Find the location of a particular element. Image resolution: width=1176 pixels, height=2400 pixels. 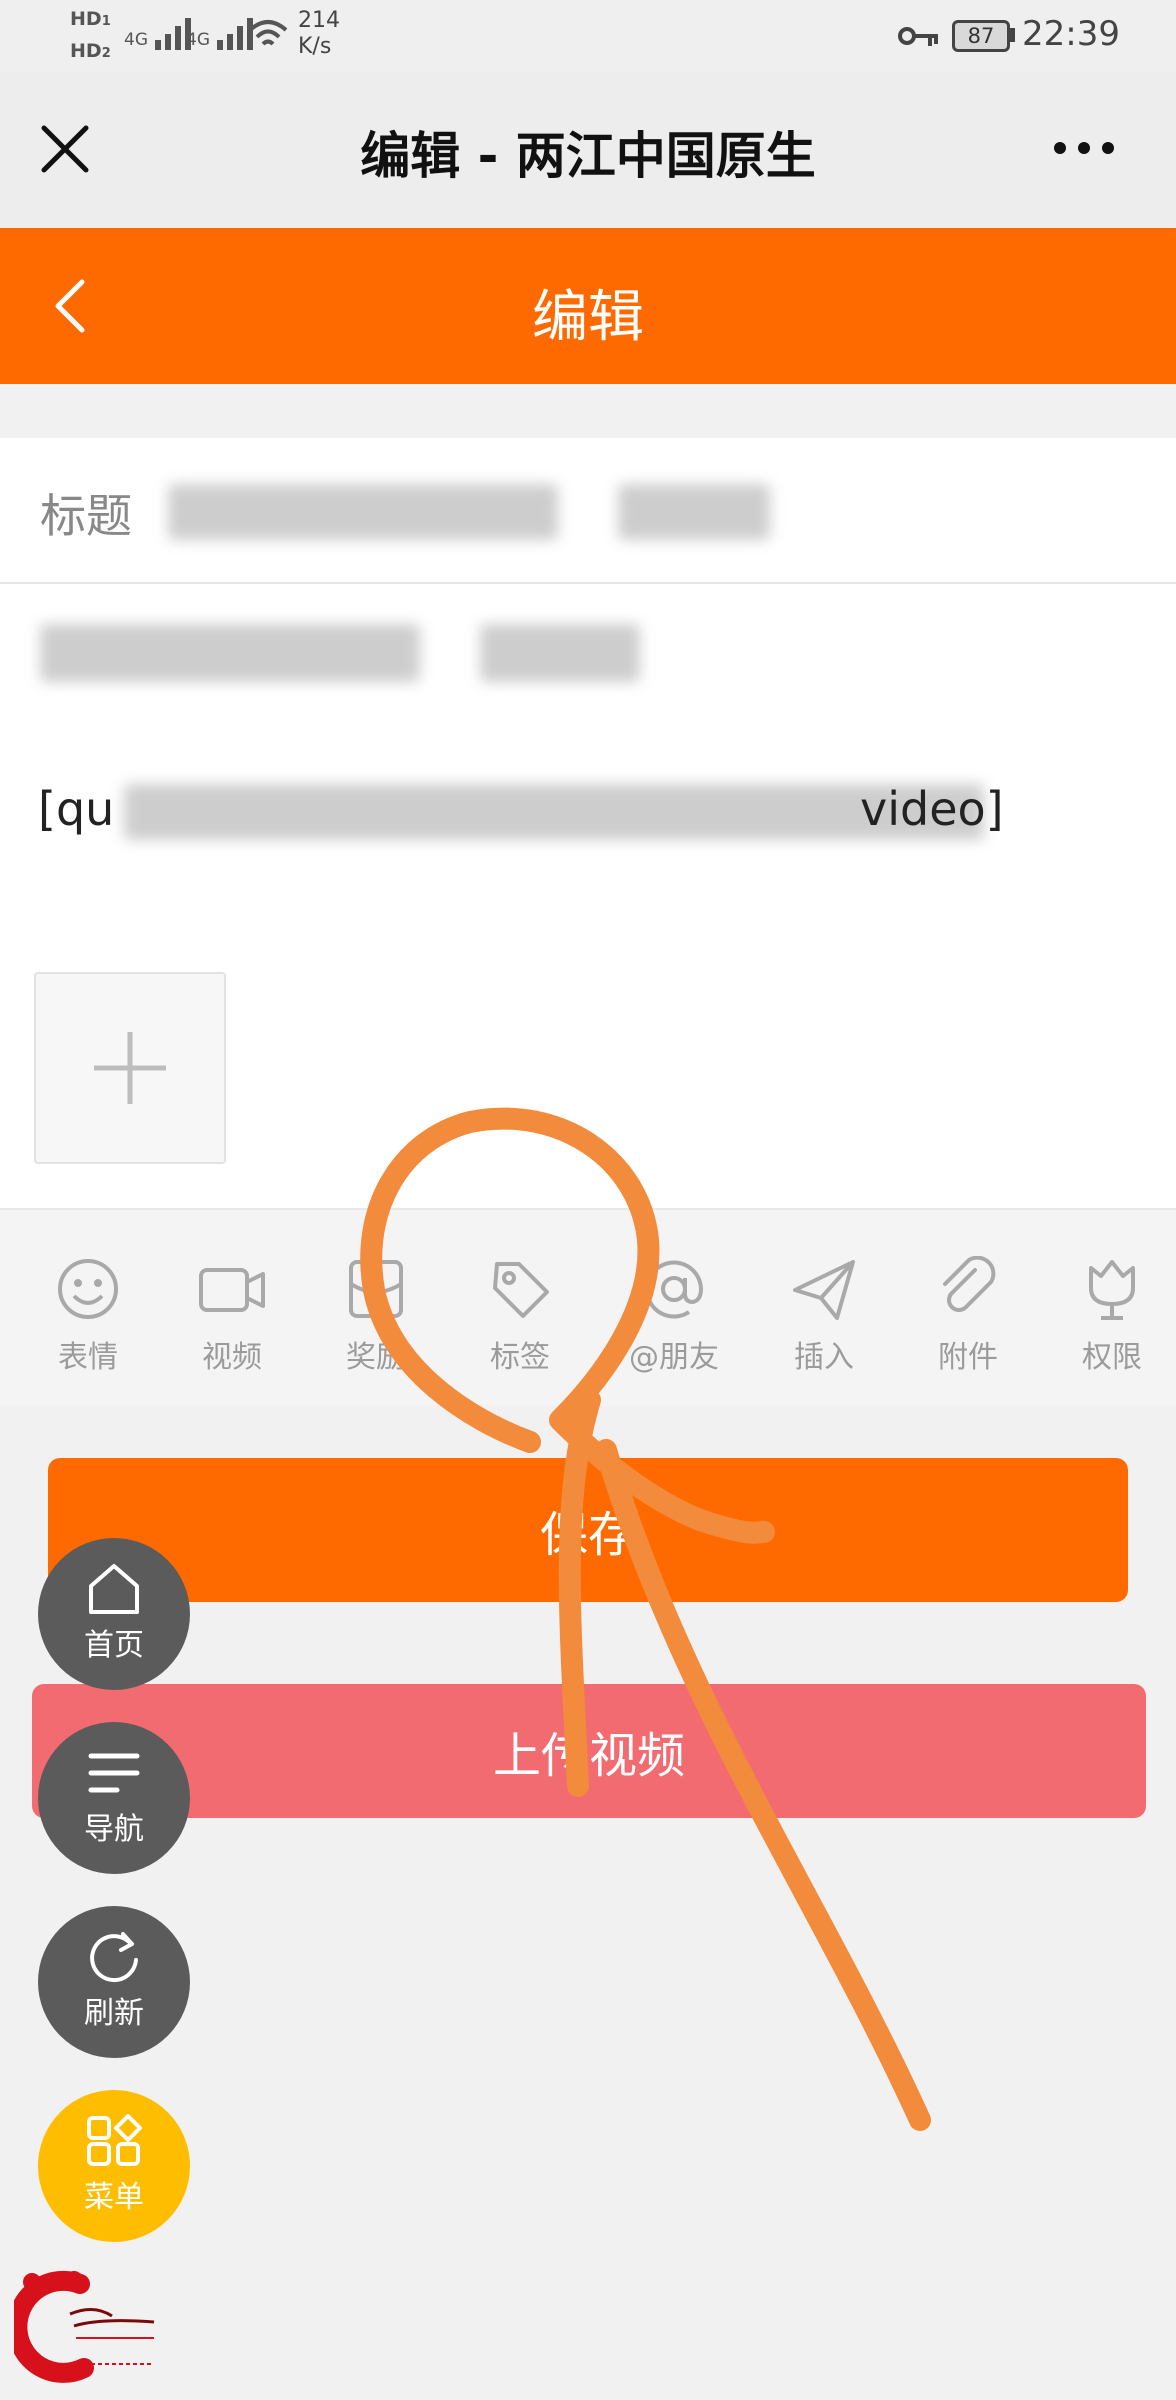

editor-toolbar: 表情 视频 奖励 标签 @朋友 插入 附件 权限 is located at coordinates (588, 1307).